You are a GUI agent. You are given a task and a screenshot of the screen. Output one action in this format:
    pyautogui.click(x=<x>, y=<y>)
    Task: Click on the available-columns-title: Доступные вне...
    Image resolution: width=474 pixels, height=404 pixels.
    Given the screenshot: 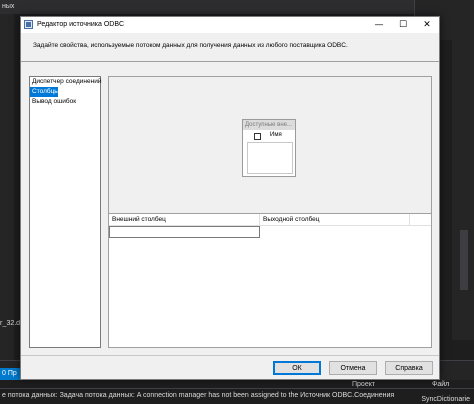 What is the action you would take?
    pyautogui.click(x=269, y=125)
    